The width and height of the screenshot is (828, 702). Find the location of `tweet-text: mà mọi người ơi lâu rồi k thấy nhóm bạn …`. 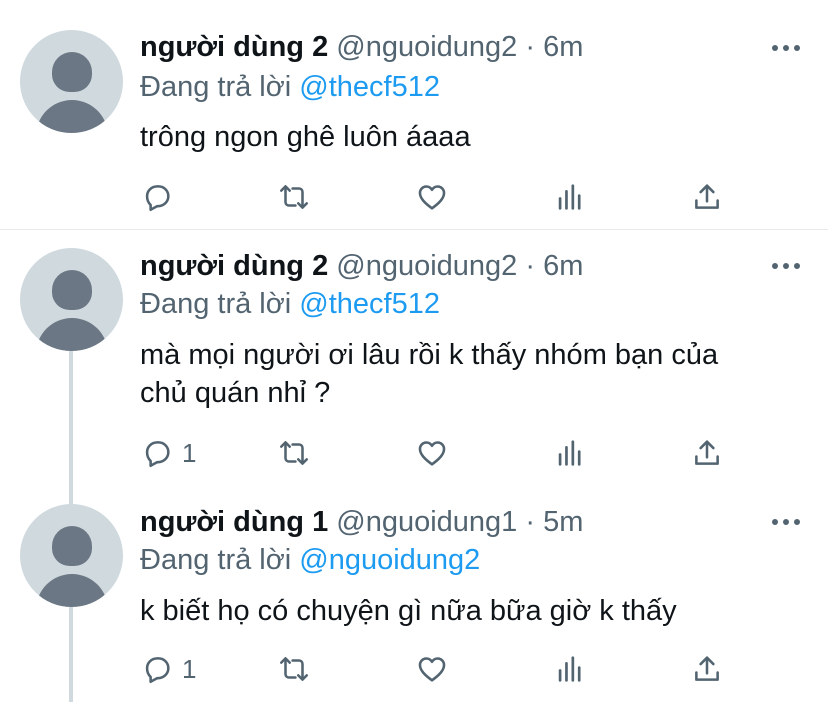

tweet-text: mà mọi người ơi lâu rồi k thấy nhóm bạn … is located at coordinates (475, 374).